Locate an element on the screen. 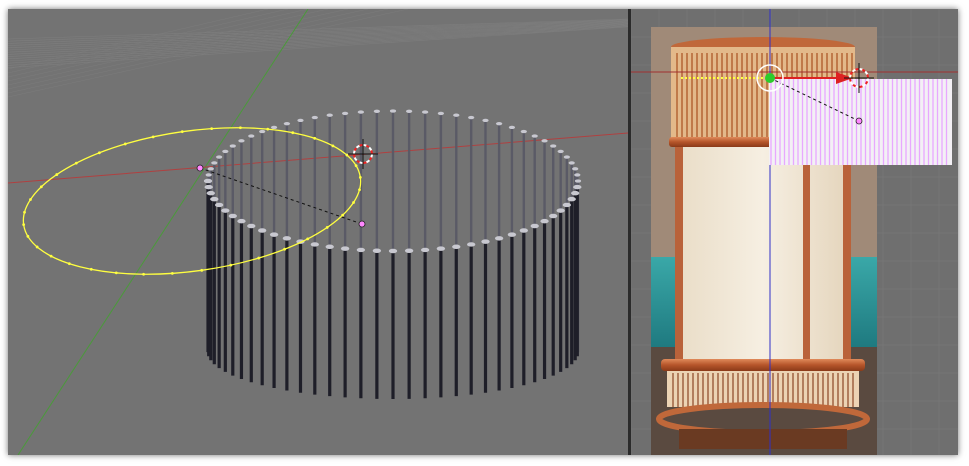  origin-vertex-ortho is located at coordinates (859, 121).